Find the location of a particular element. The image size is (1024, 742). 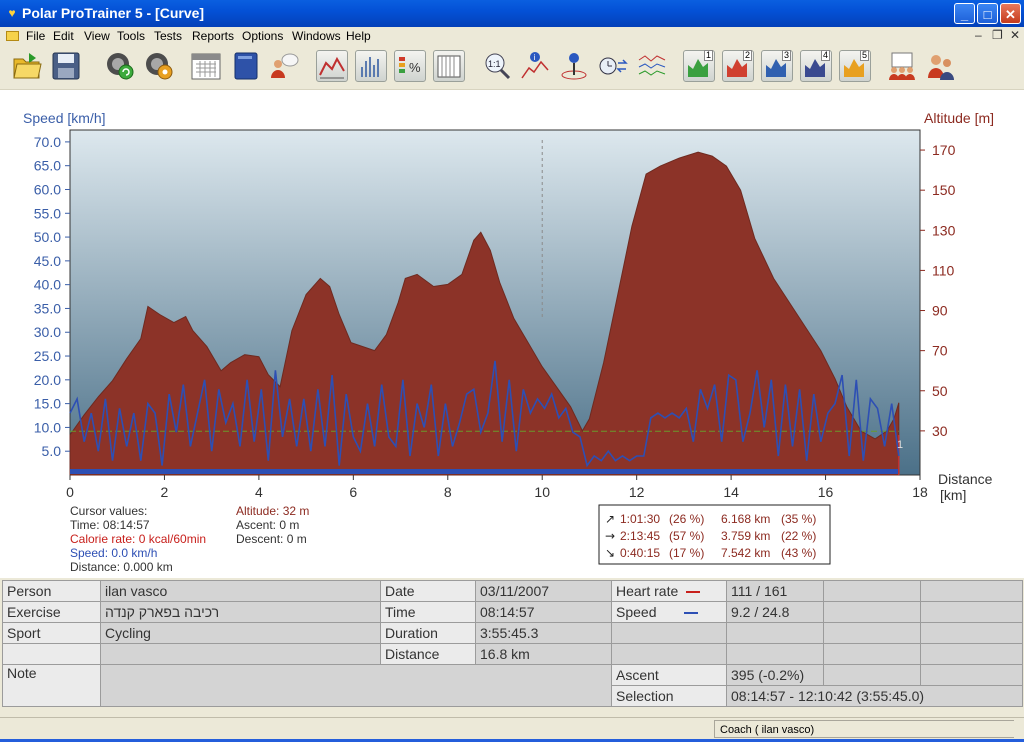

open-folder-icon is located at coordinates (27, 66).